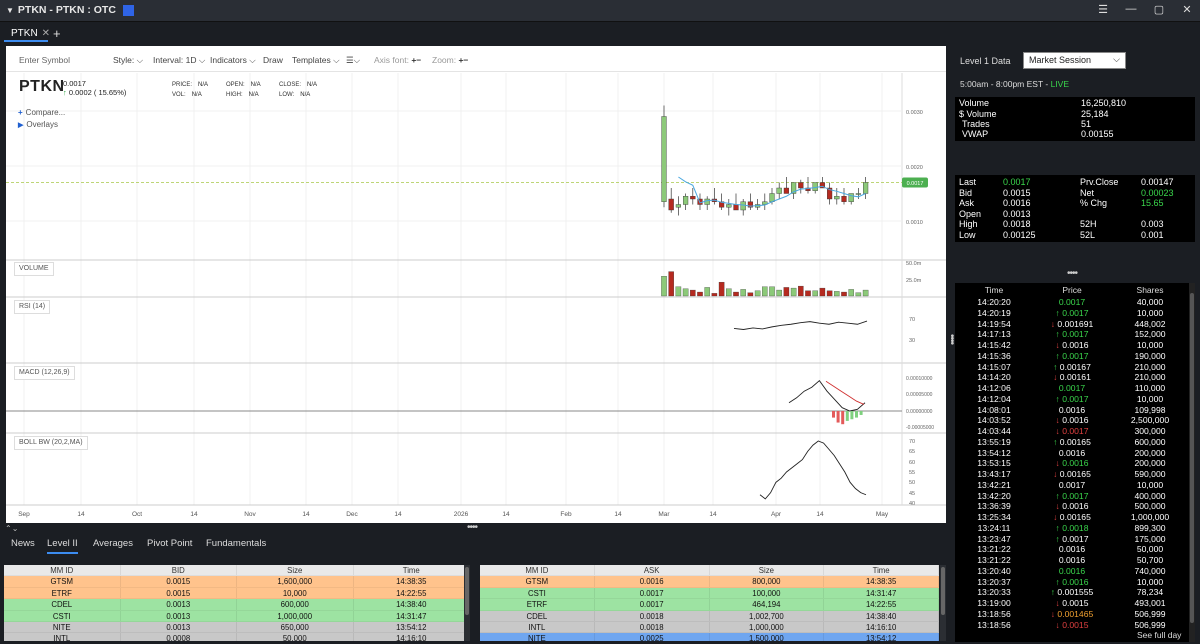  I want to click on trade-row: 13:18:56 ↓ 0.0015 506,999, so click(1072, 625).